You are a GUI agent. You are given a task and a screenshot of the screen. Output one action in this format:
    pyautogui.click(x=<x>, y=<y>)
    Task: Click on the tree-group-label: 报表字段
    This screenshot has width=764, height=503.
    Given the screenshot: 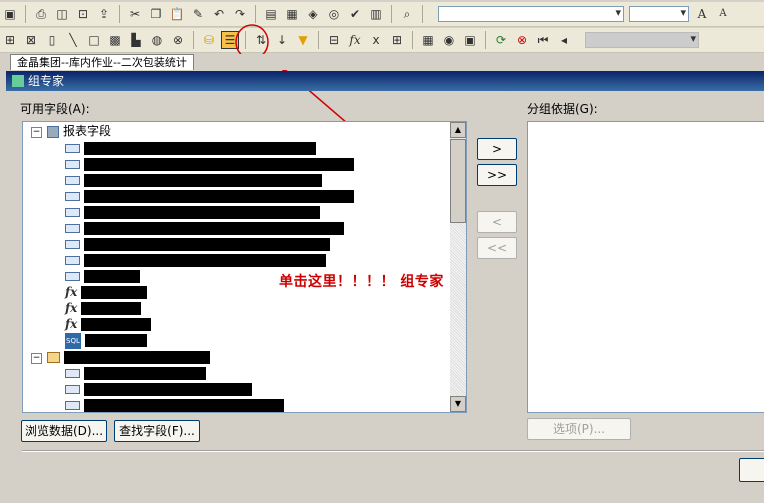 What is the action you would take?
    pyautogui.click(x=87, y=131)
    